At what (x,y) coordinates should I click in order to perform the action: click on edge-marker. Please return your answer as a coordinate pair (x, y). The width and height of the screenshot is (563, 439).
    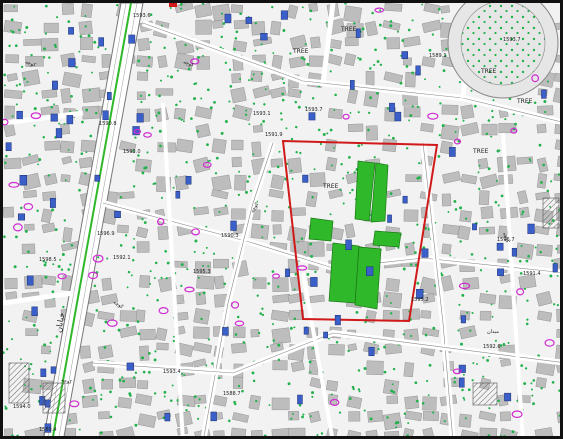
    Looking at the image, I should click on (173, 5).